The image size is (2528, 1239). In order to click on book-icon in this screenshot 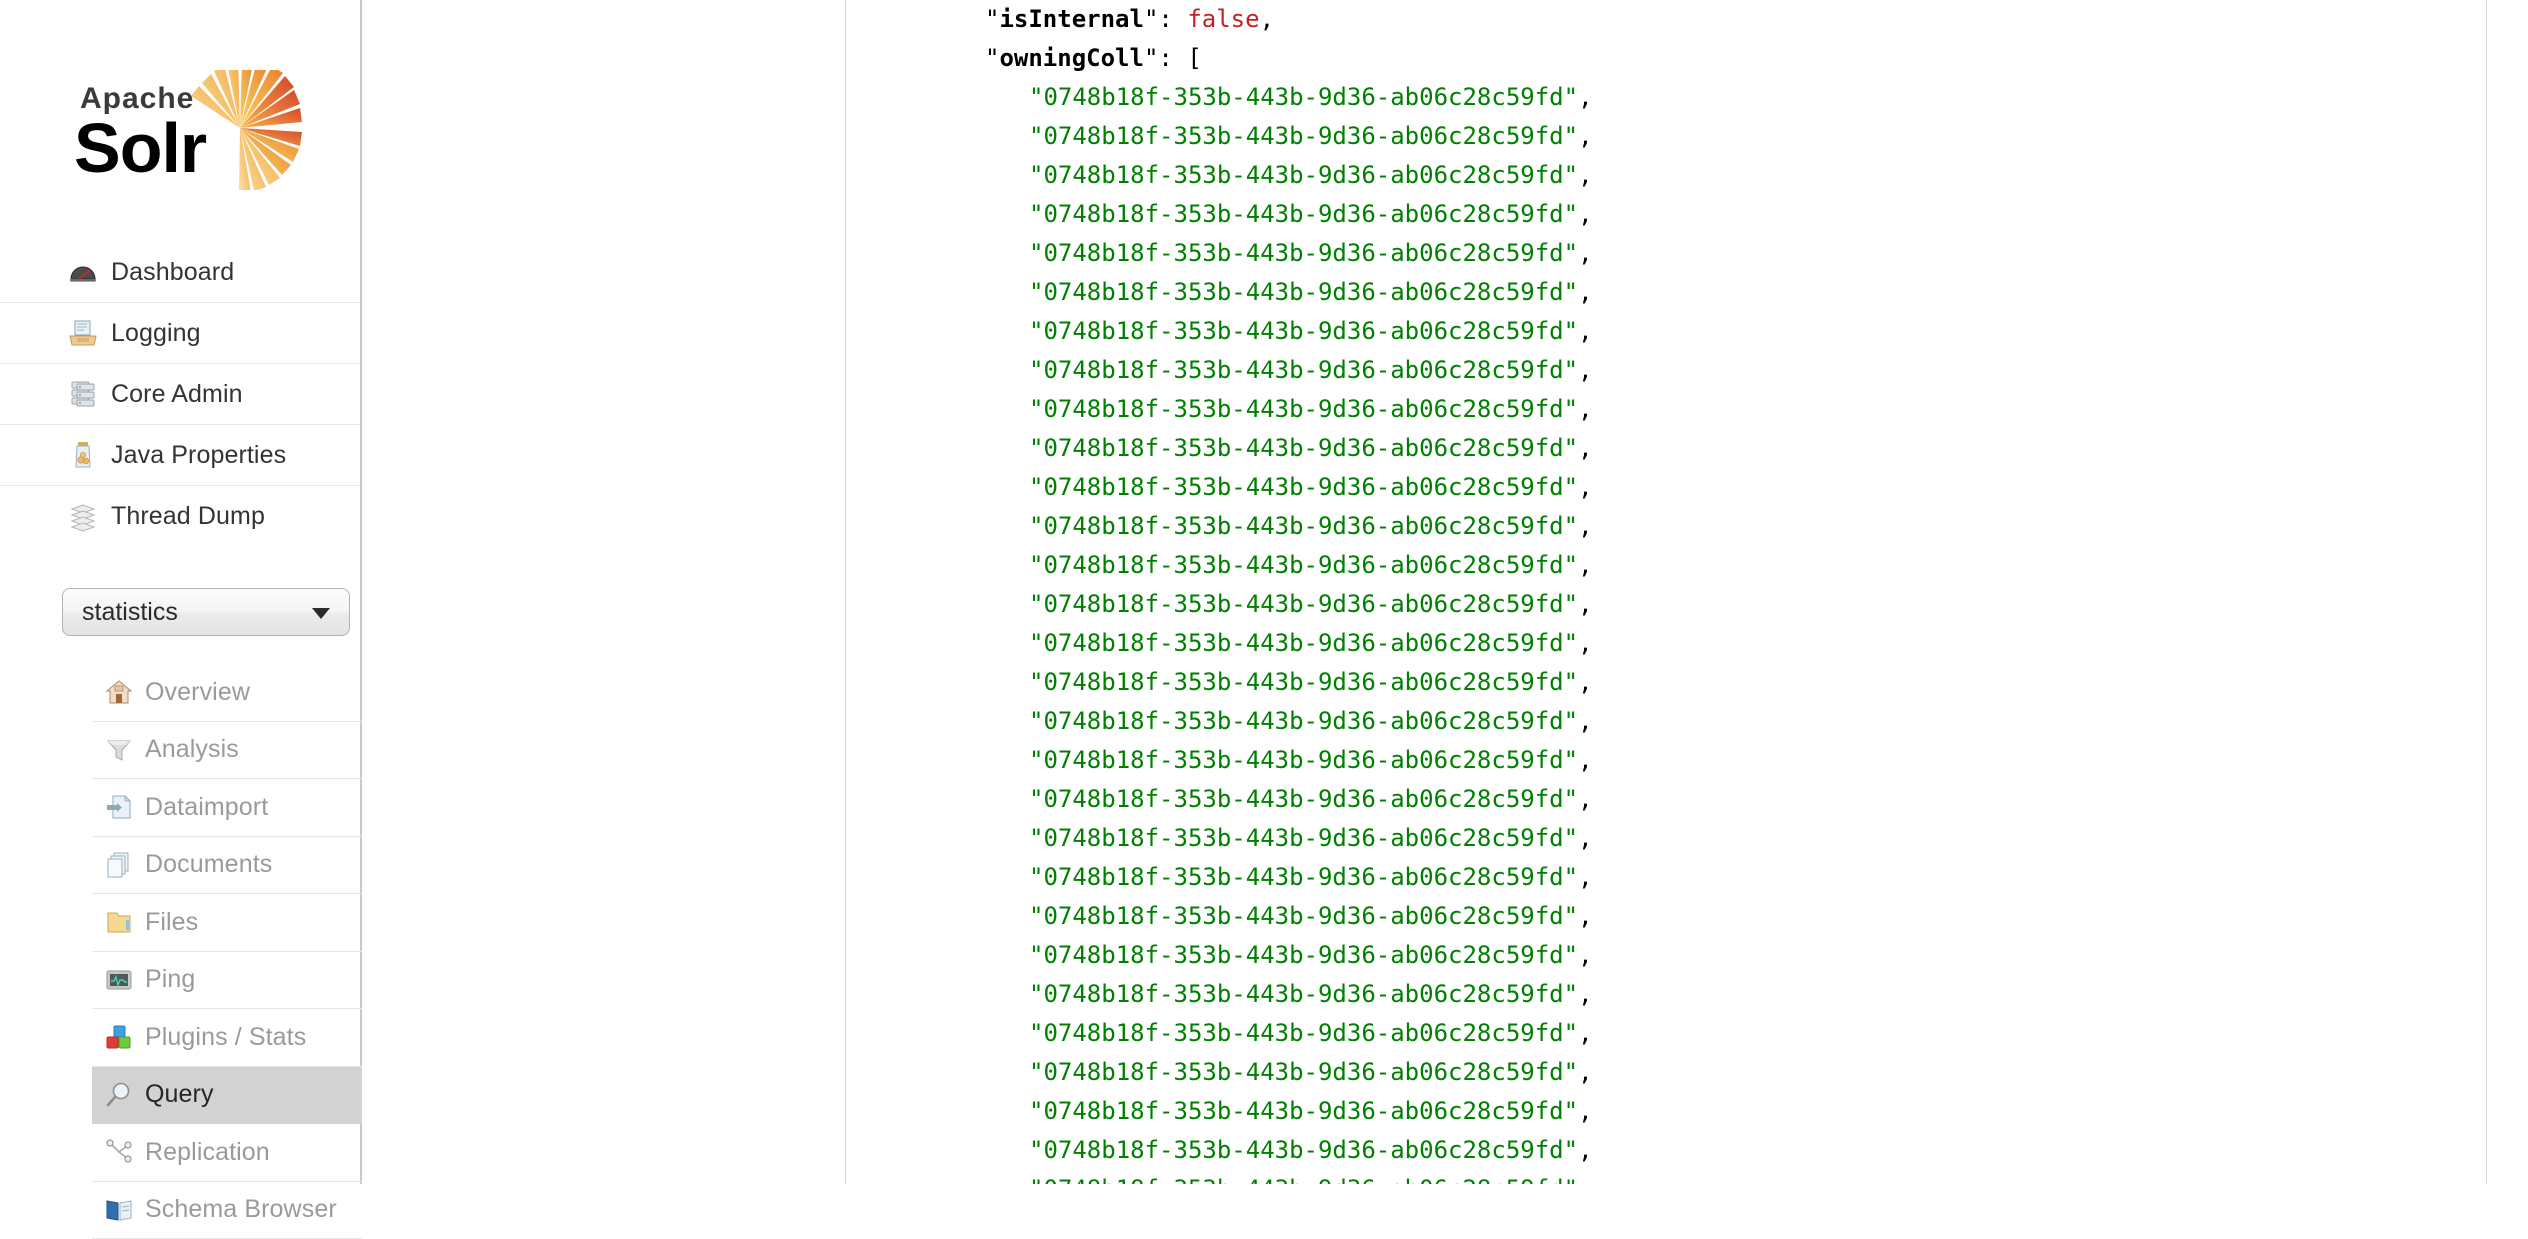, I will do `click(119, 1210)`.